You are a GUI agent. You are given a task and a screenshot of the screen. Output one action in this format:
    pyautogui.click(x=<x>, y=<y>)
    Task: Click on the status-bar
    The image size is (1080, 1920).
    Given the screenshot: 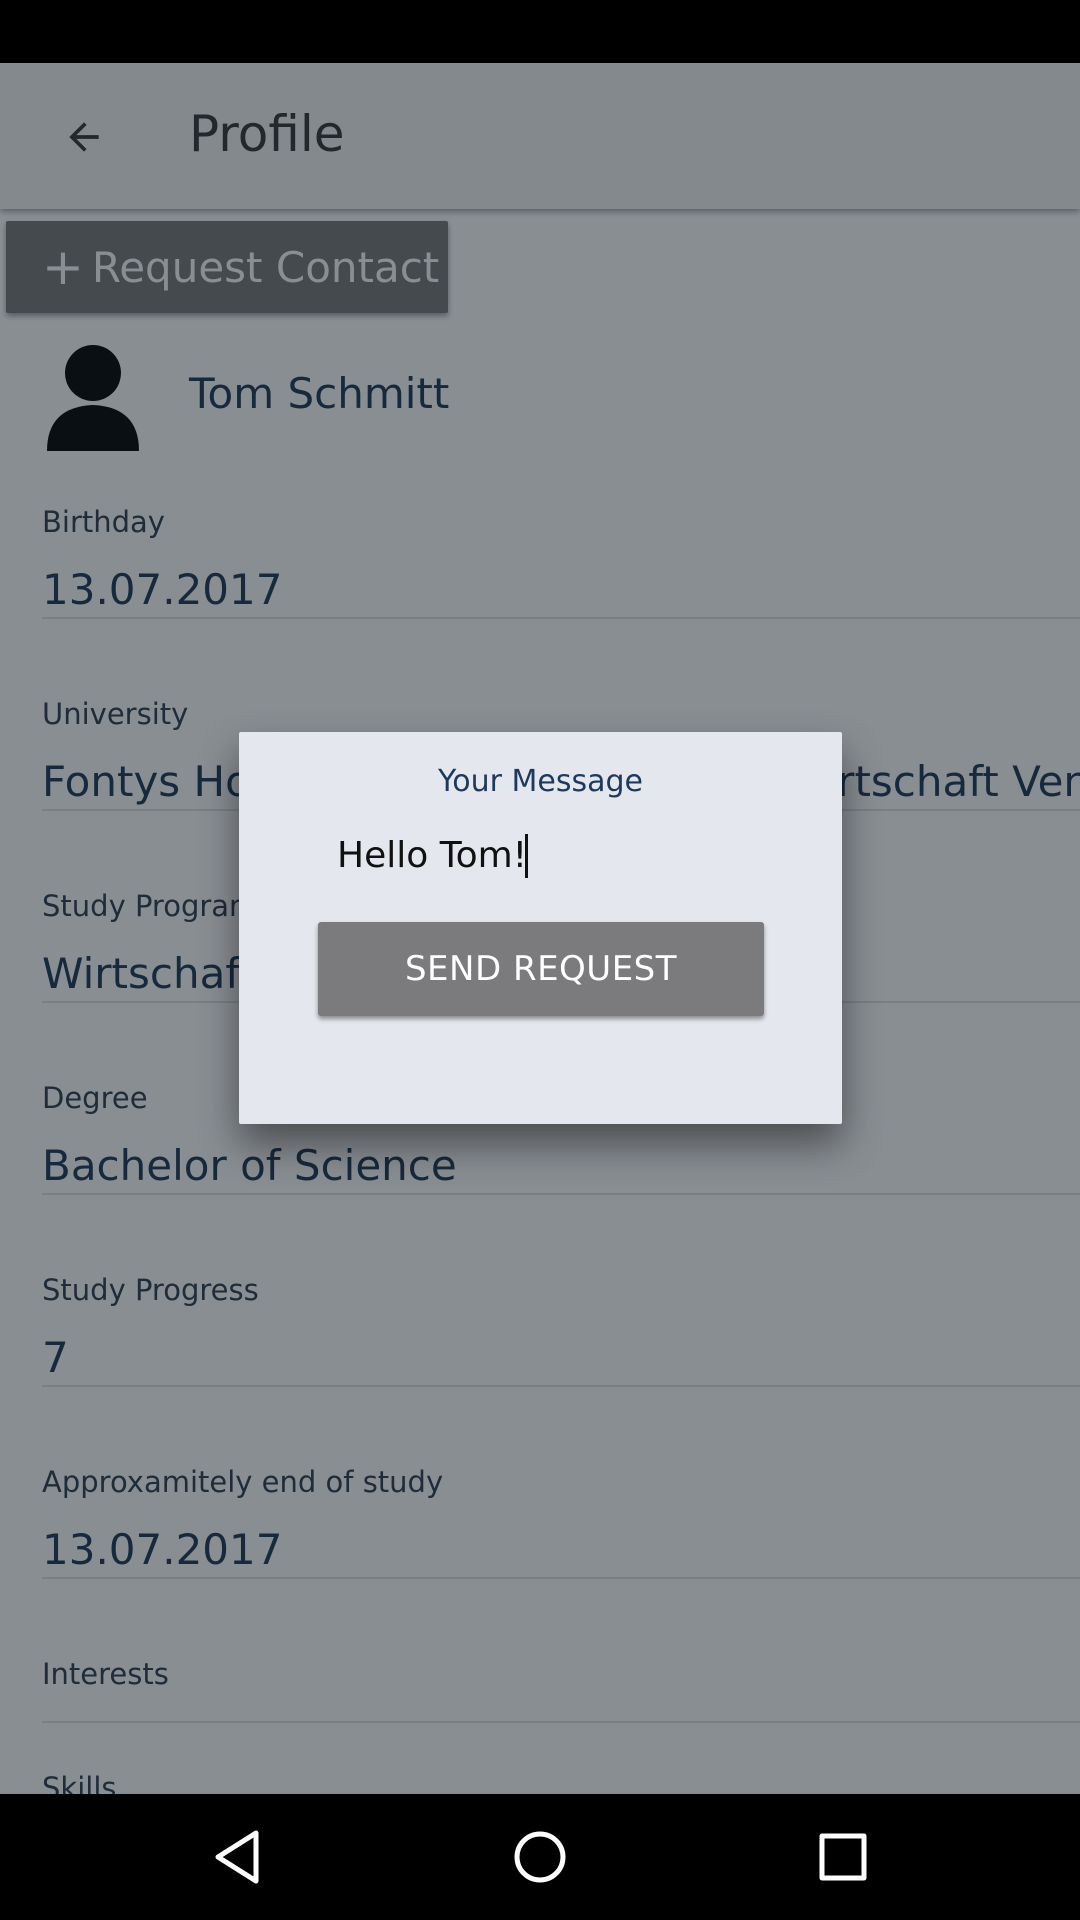 What is the action you would take?
    pyautogui.click(x=540, y=31)
    